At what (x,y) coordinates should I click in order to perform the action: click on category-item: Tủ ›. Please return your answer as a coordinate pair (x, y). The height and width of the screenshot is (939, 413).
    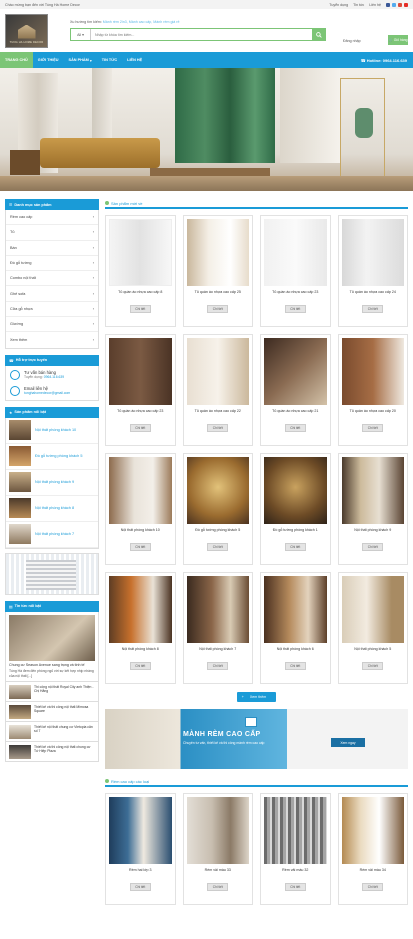
    Looking at the image, I should click on (52, 233).